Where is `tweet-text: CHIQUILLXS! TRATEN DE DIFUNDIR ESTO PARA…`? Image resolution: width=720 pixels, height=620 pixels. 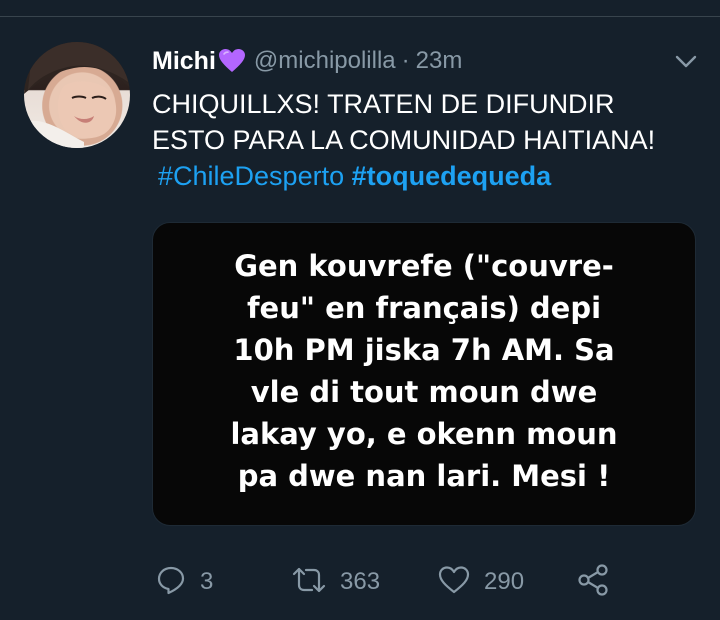 tweet-text: CHIQUILLXS! TRATEN DE DIFUNDIR ESTO PARA… is located at coordinates (432, 140).